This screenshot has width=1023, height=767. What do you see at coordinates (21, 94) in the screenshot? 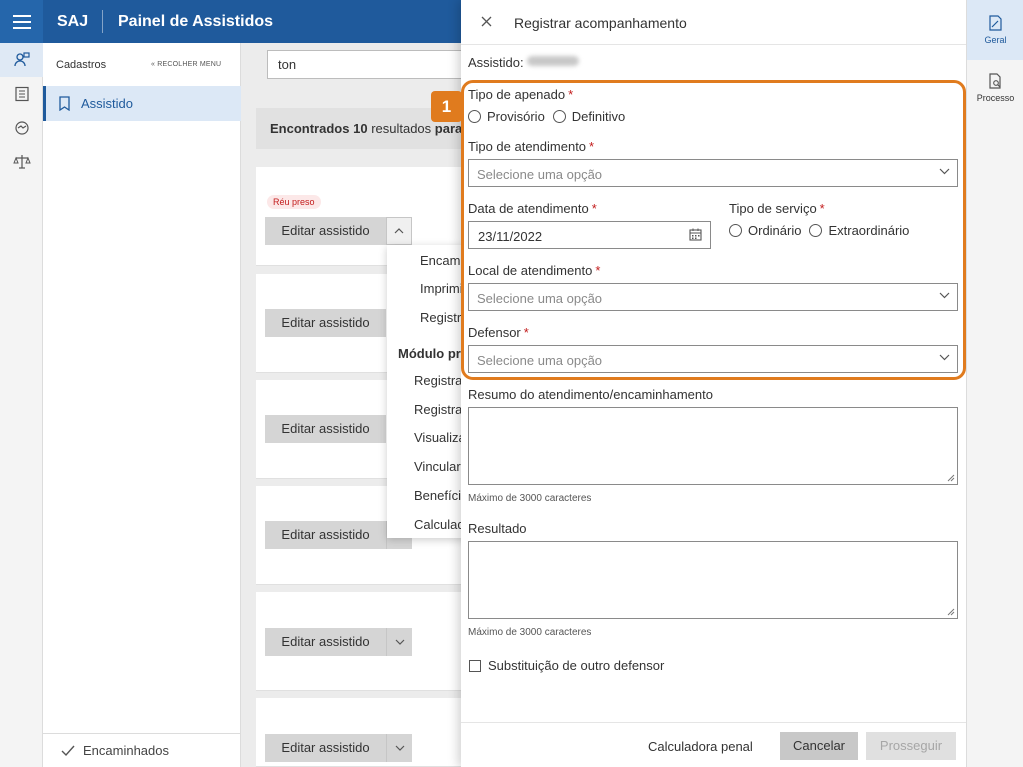
I see `rail-list-button` at bounding box center [21, 94].